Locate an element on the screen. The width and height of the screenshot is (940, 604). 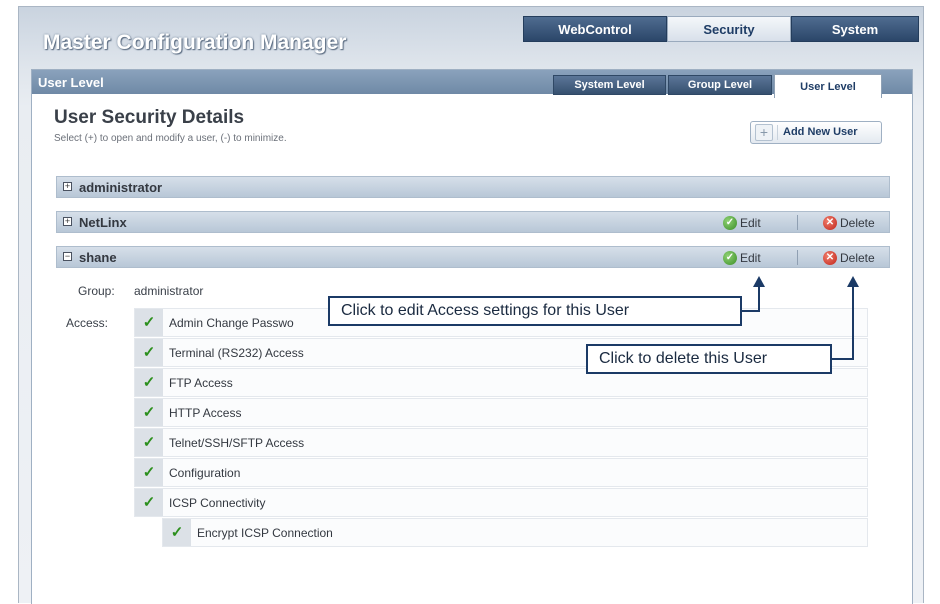
collapse-toggle-icon: − is located at coordinates (67, 256).